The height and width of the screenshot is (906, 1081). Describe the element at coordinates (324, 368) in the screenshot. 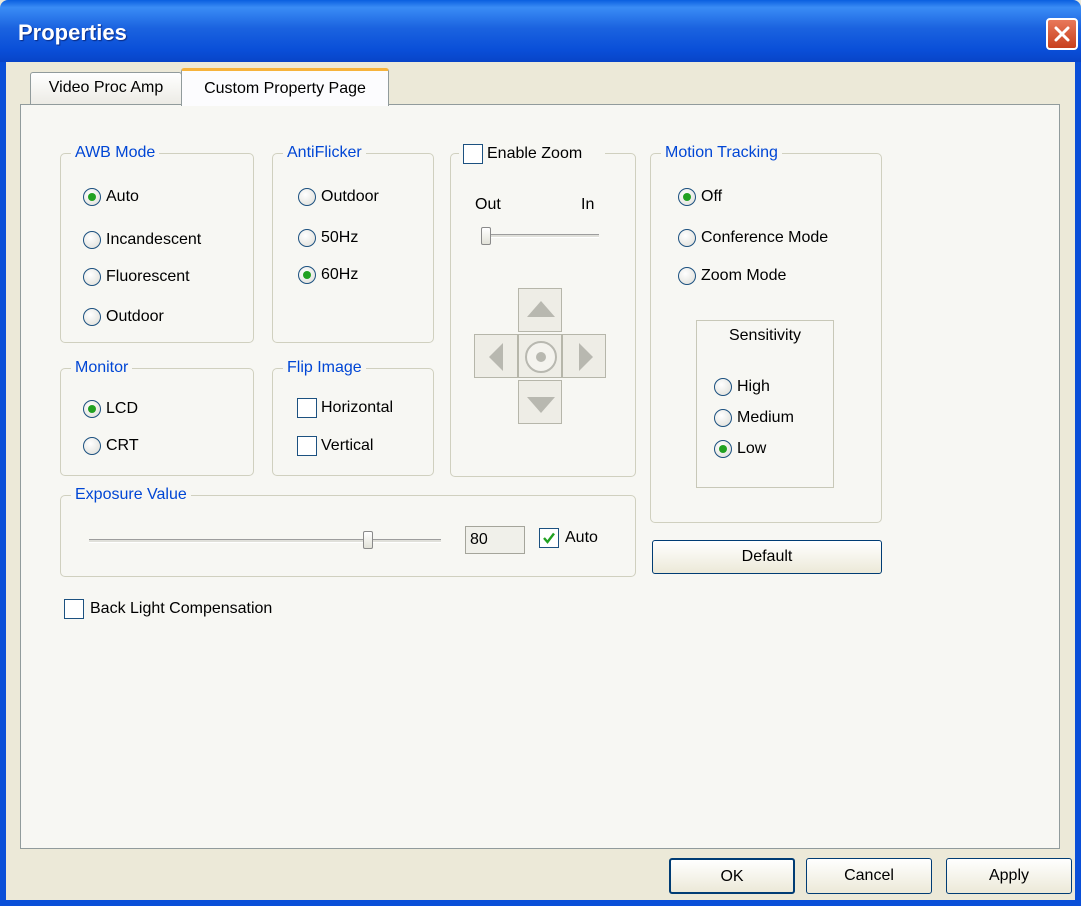

I see `flip-image-legend: Flip Image` at that location.